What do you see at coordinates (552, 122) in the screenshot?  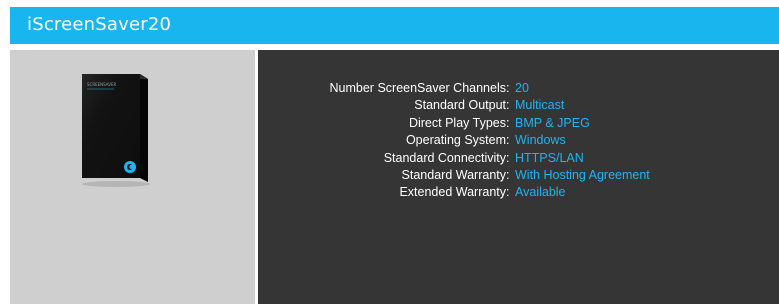 I see `spec-value: BMP & JPEG` at bounding box center [552, 122].